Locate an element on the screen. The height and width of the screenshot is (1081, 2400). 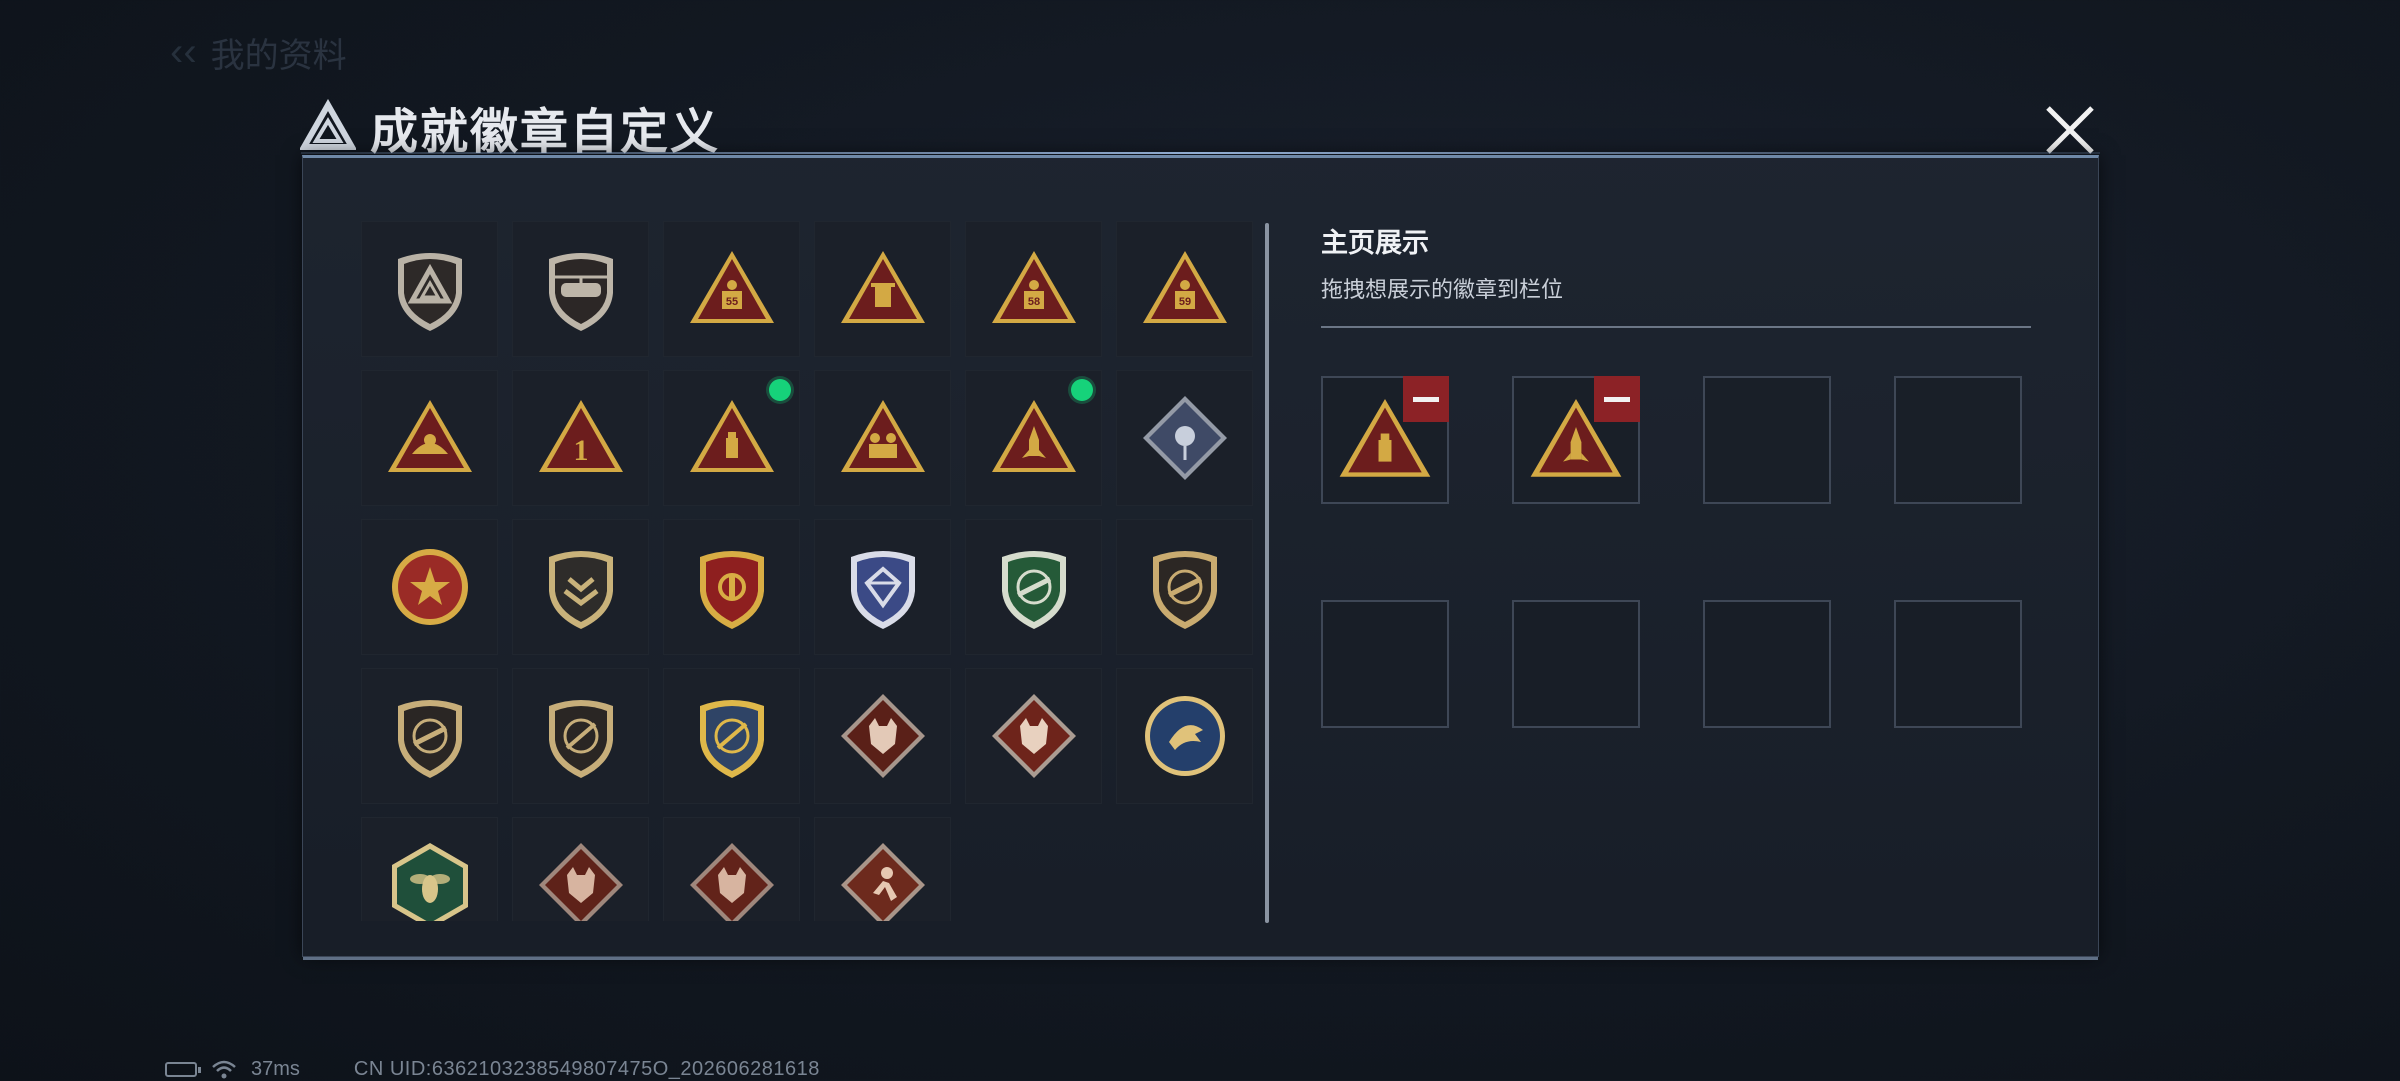
tri-soldiers-badge-icon is located at coordinates (882, 436).